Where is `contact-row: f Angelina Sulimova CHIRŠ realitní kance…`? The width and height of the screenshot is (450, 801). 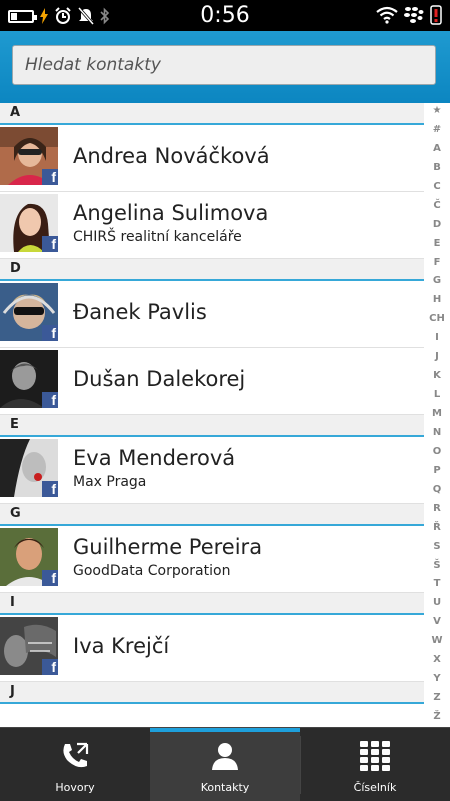
contact-row: f Angelina Sulimova CHIRŠ realitní kance… is located at coordinates (212, 225).